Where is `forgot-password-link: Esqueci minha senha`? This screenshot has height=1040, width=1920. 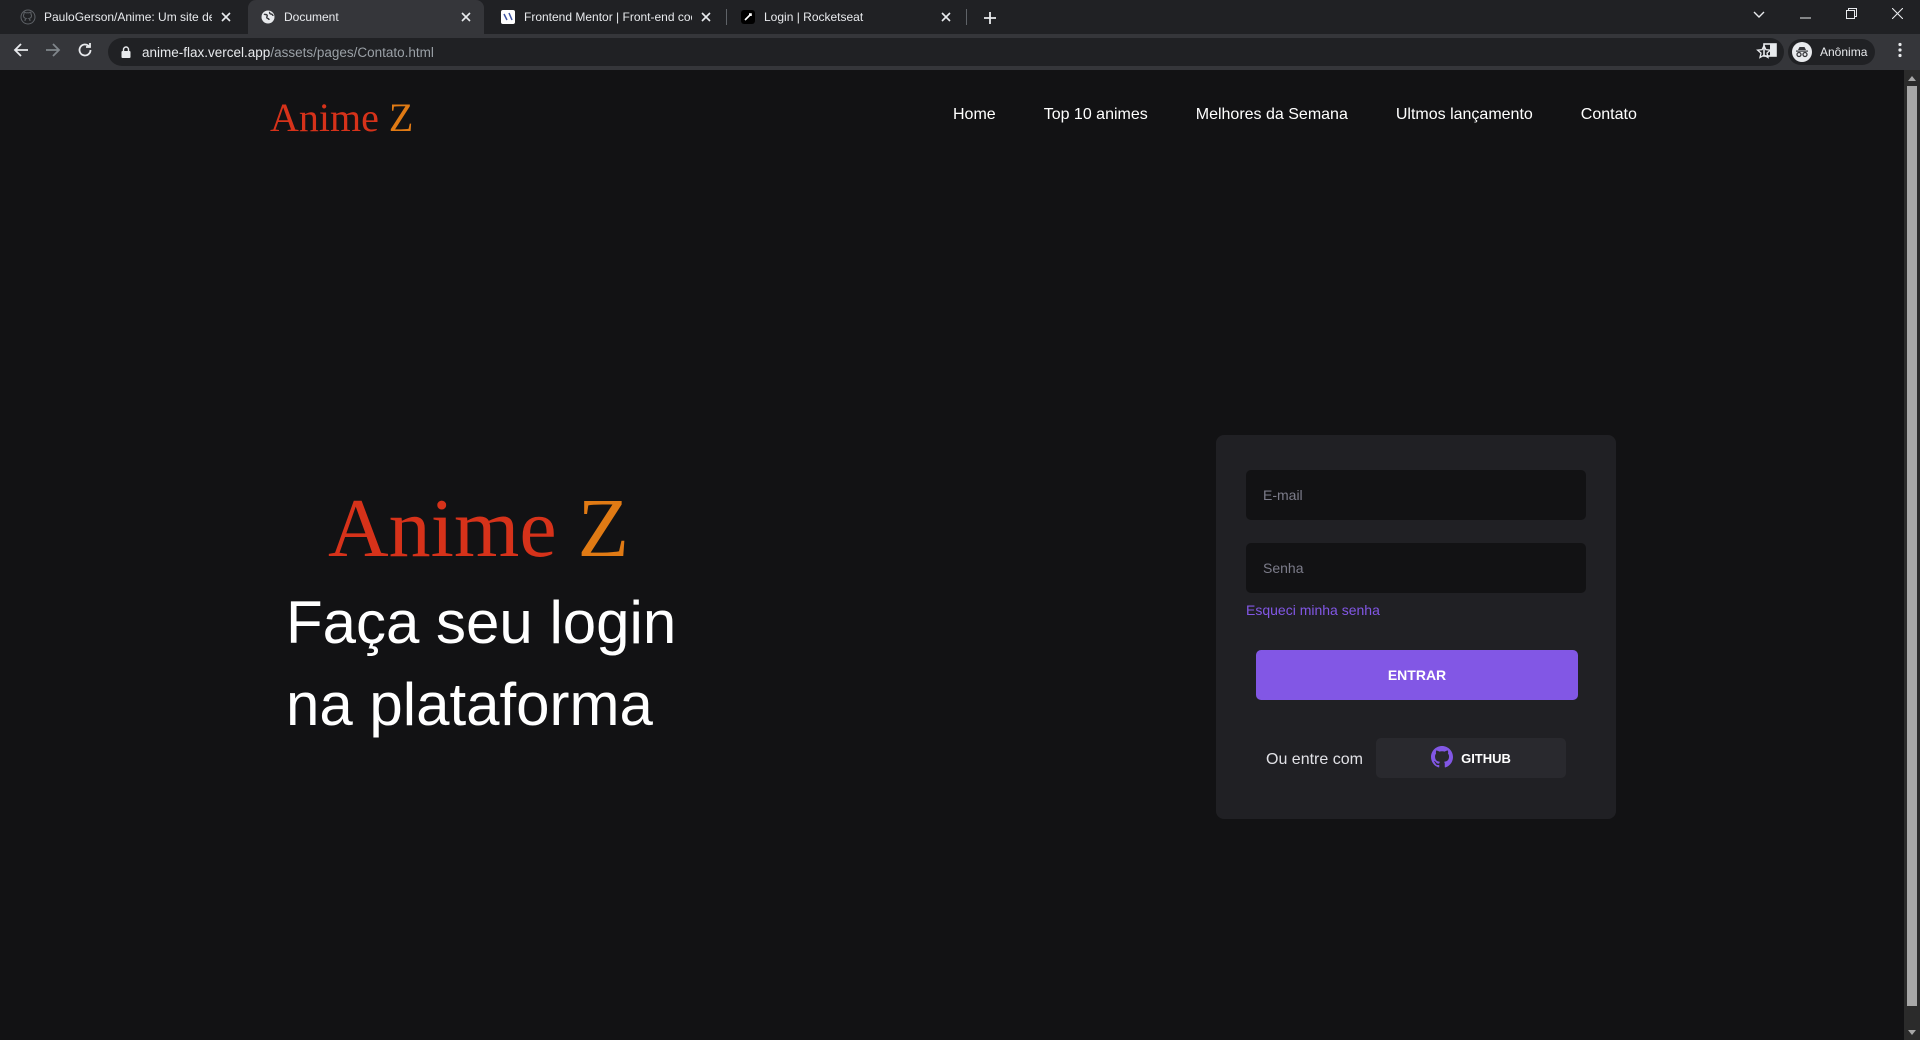
forgot-password-link: Esqueci minha senha is located at coordinates (1313, 610).